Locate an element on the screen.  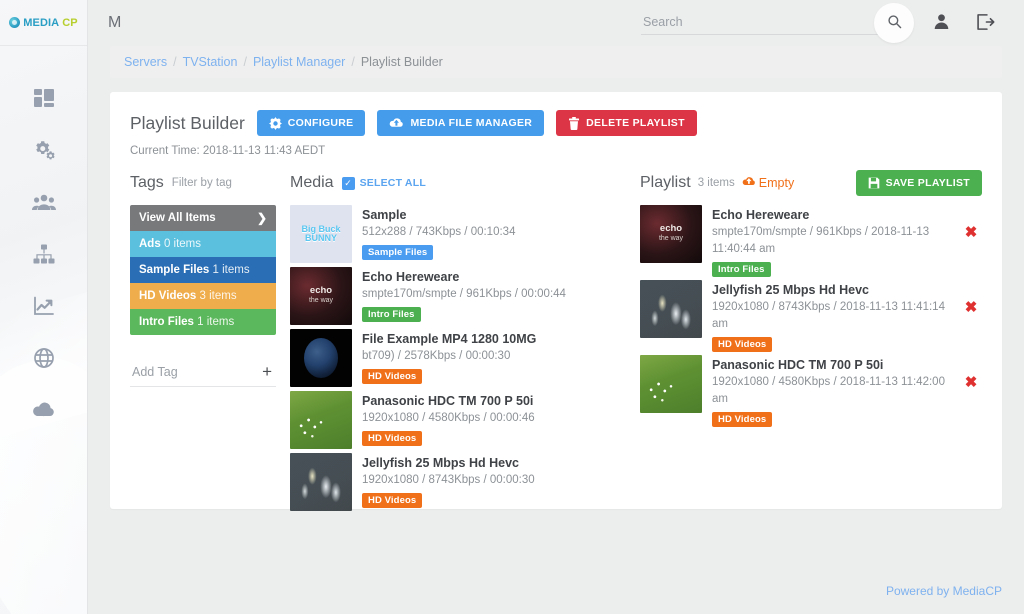
playlist-count: 3 items is located at coordinates (716, 183).